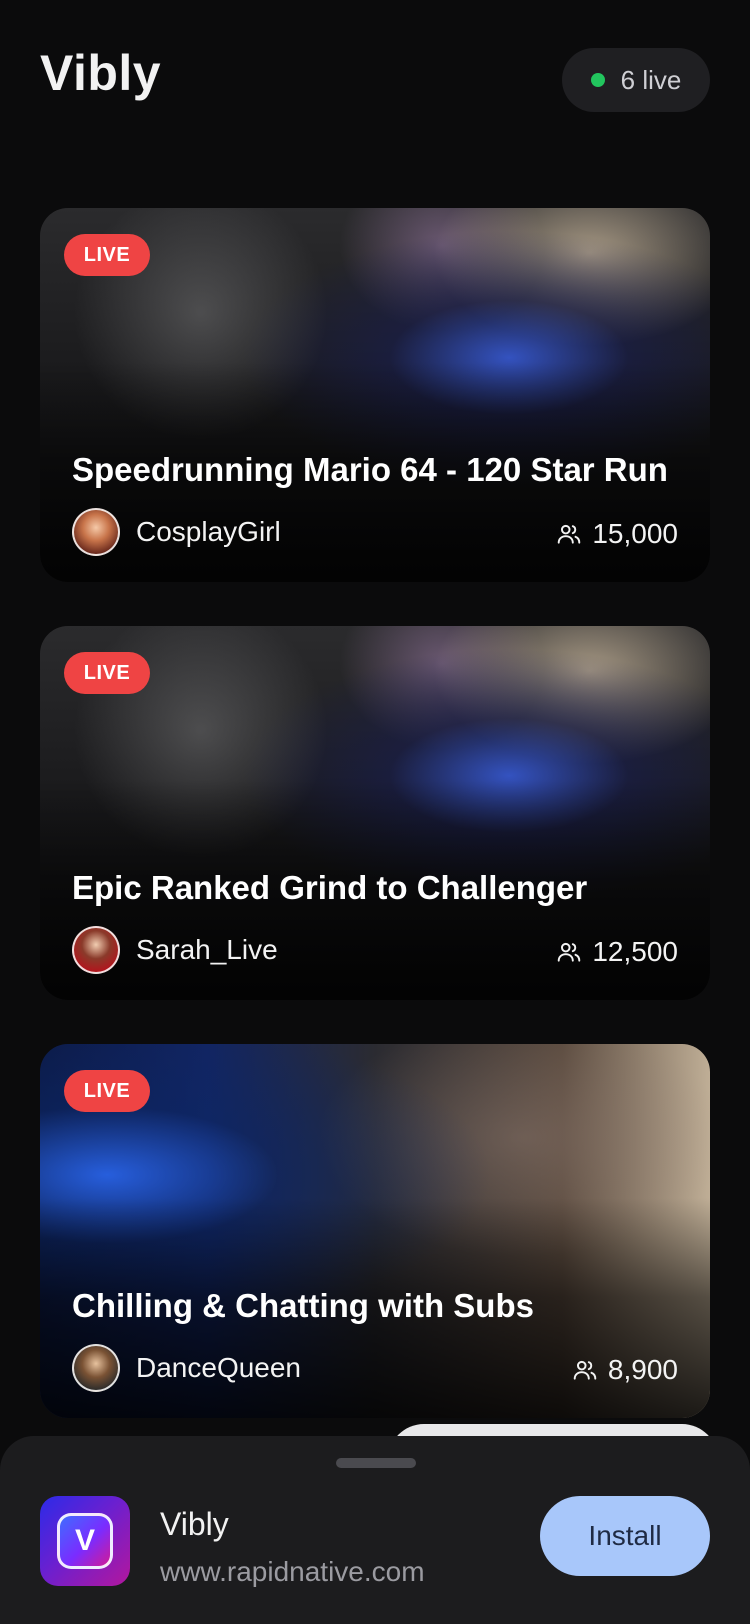  I want to click on app-logo-icon: V, so click(85, 1541).